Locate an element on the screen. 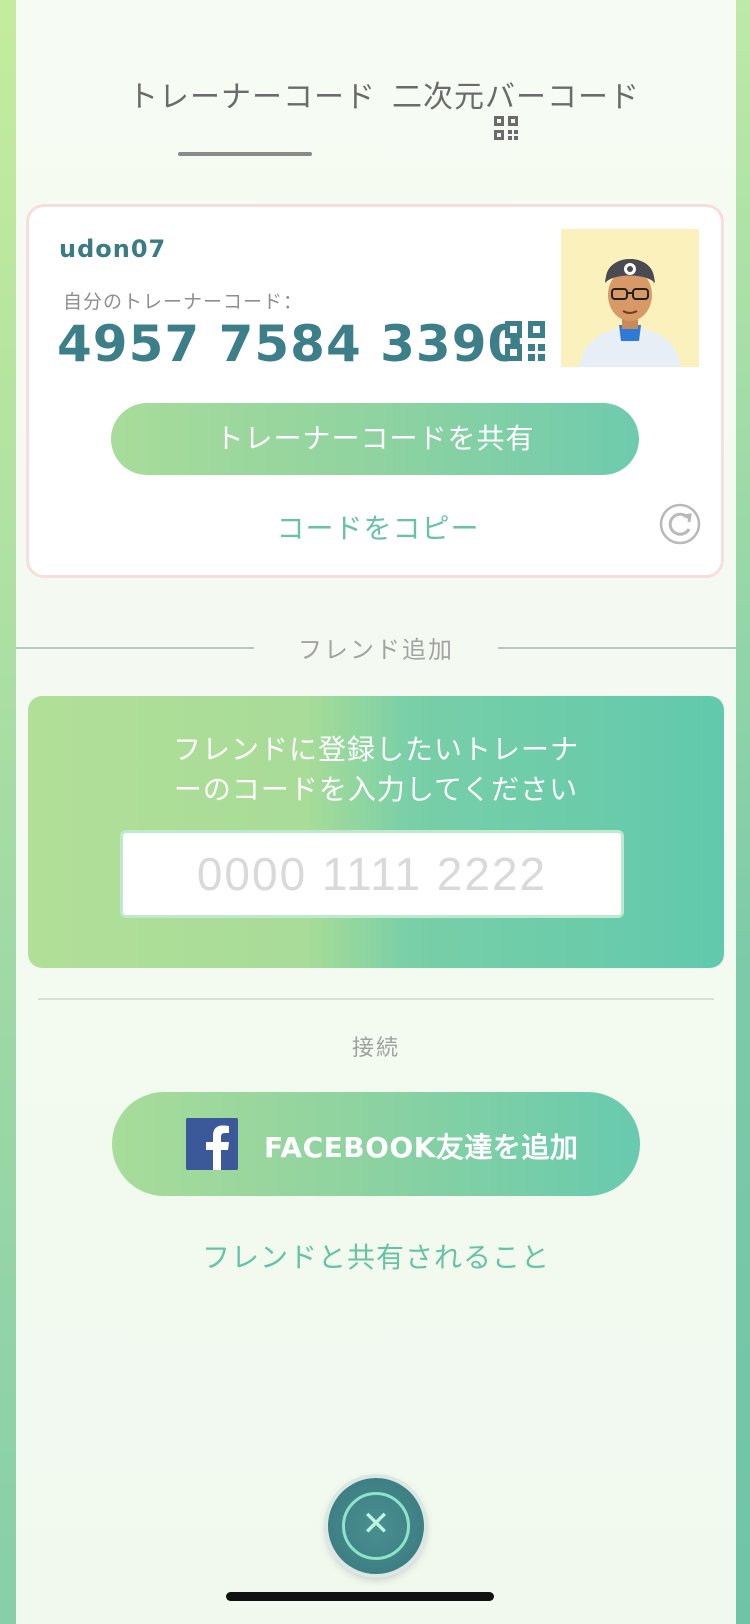  add-facebook-friends-button: FACEBOOK友達を追加 is located at coordinates (376, 1144).